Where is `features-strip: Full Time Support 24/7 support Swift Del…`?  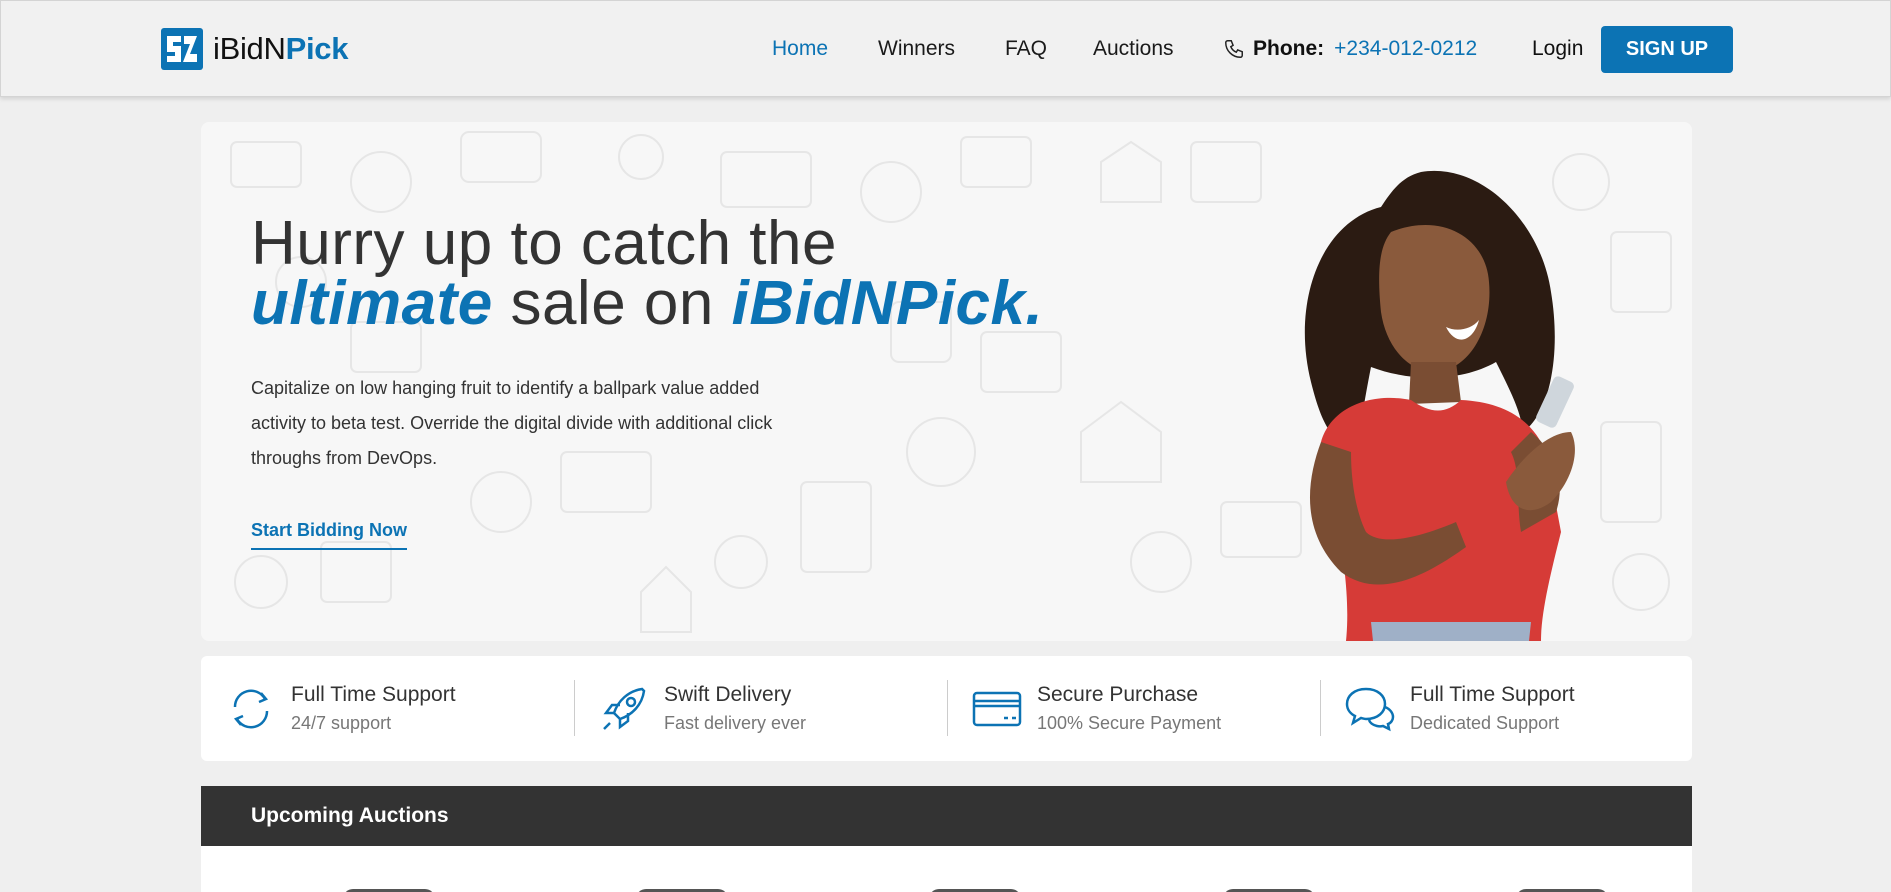
features-strip: Full Time Support 24/7 support Swift Del… is located at coordinates (946, 708).